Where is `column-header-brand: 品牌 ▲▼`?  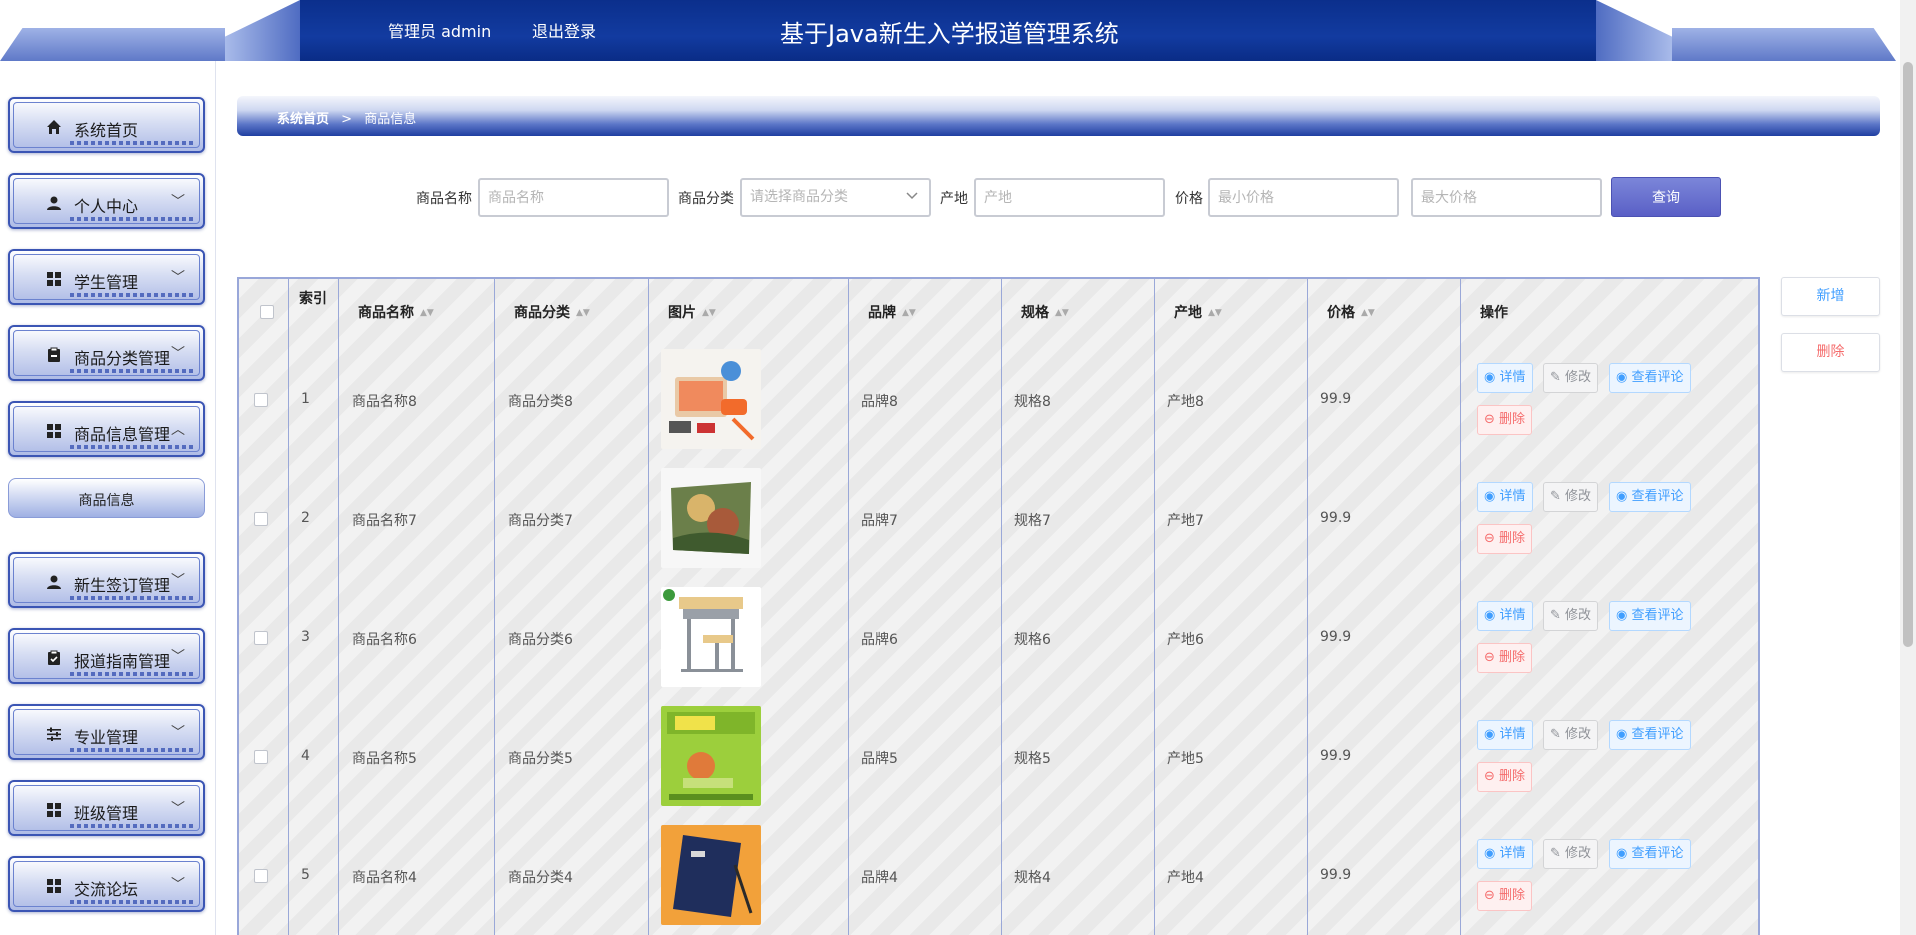 column-header-brand: 品牌 ▲▼ is located at coordinates (892, 312).